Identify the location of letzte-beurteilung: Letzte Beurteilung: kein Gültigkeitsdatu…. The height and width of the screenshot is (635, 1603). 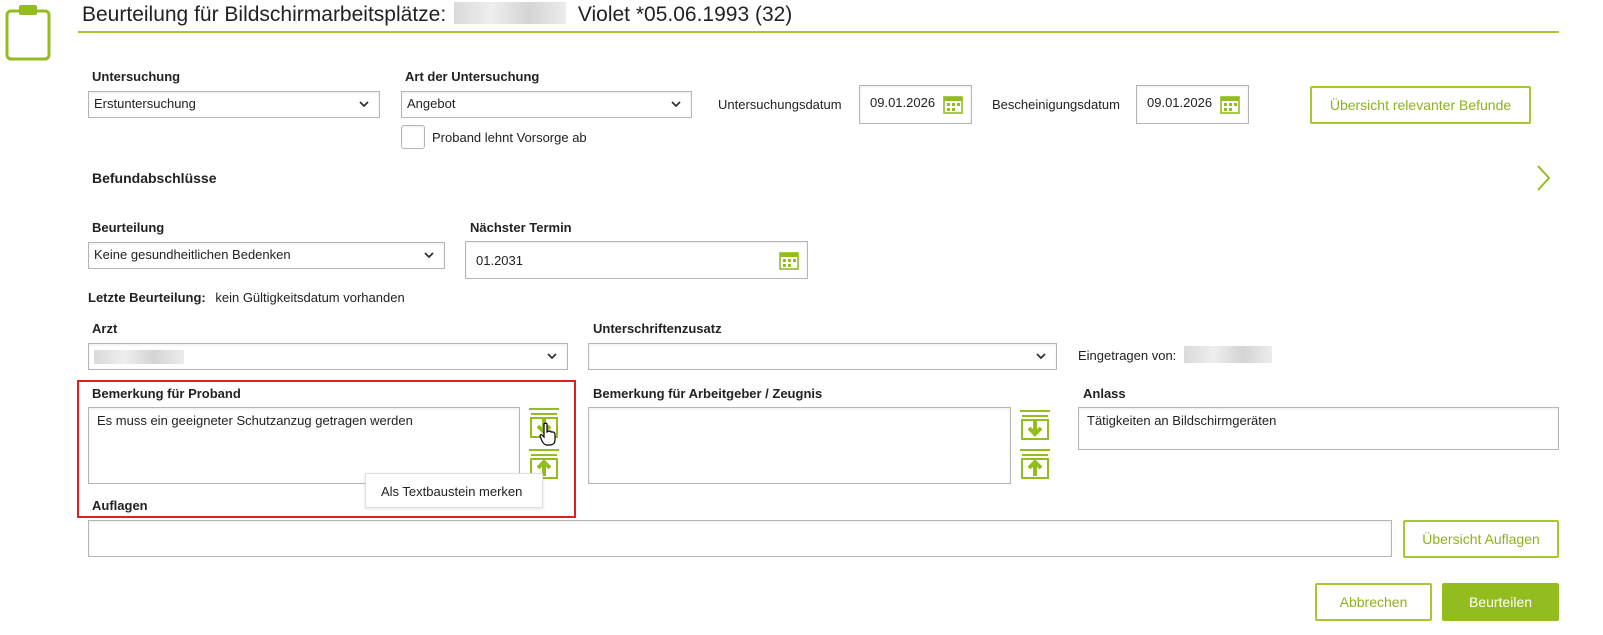
(246, 297).